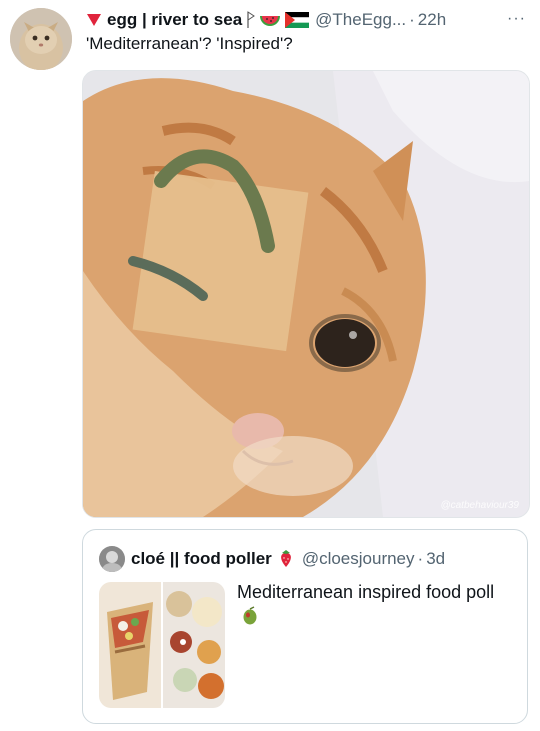  I want to click on timestamp: 22h, so click(432, 20).